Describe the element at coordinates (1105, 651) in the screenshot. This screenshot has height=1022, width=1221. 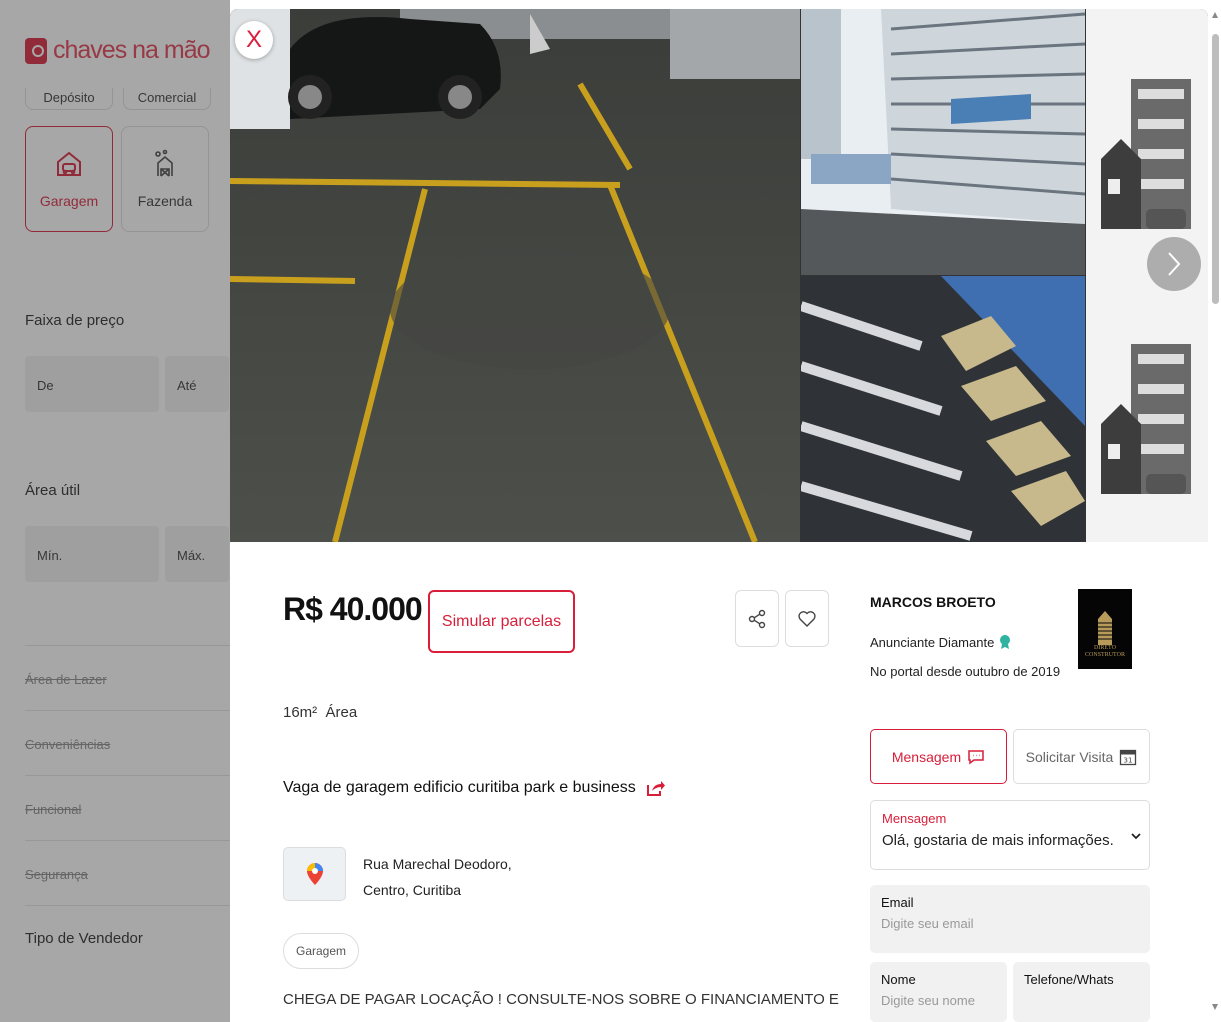
I see `agent-logo-text: DIRETO CONSTRUTOR` at that location.